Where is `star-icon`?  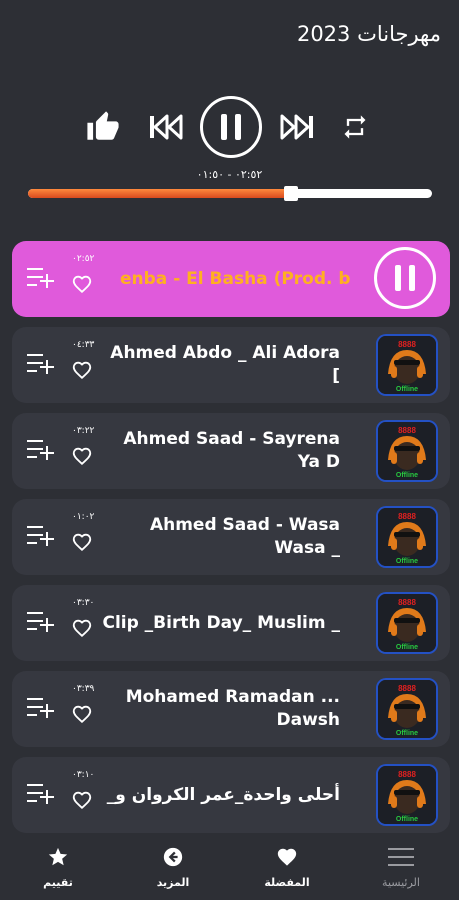 star-icon is located at coordinates (58, 856).